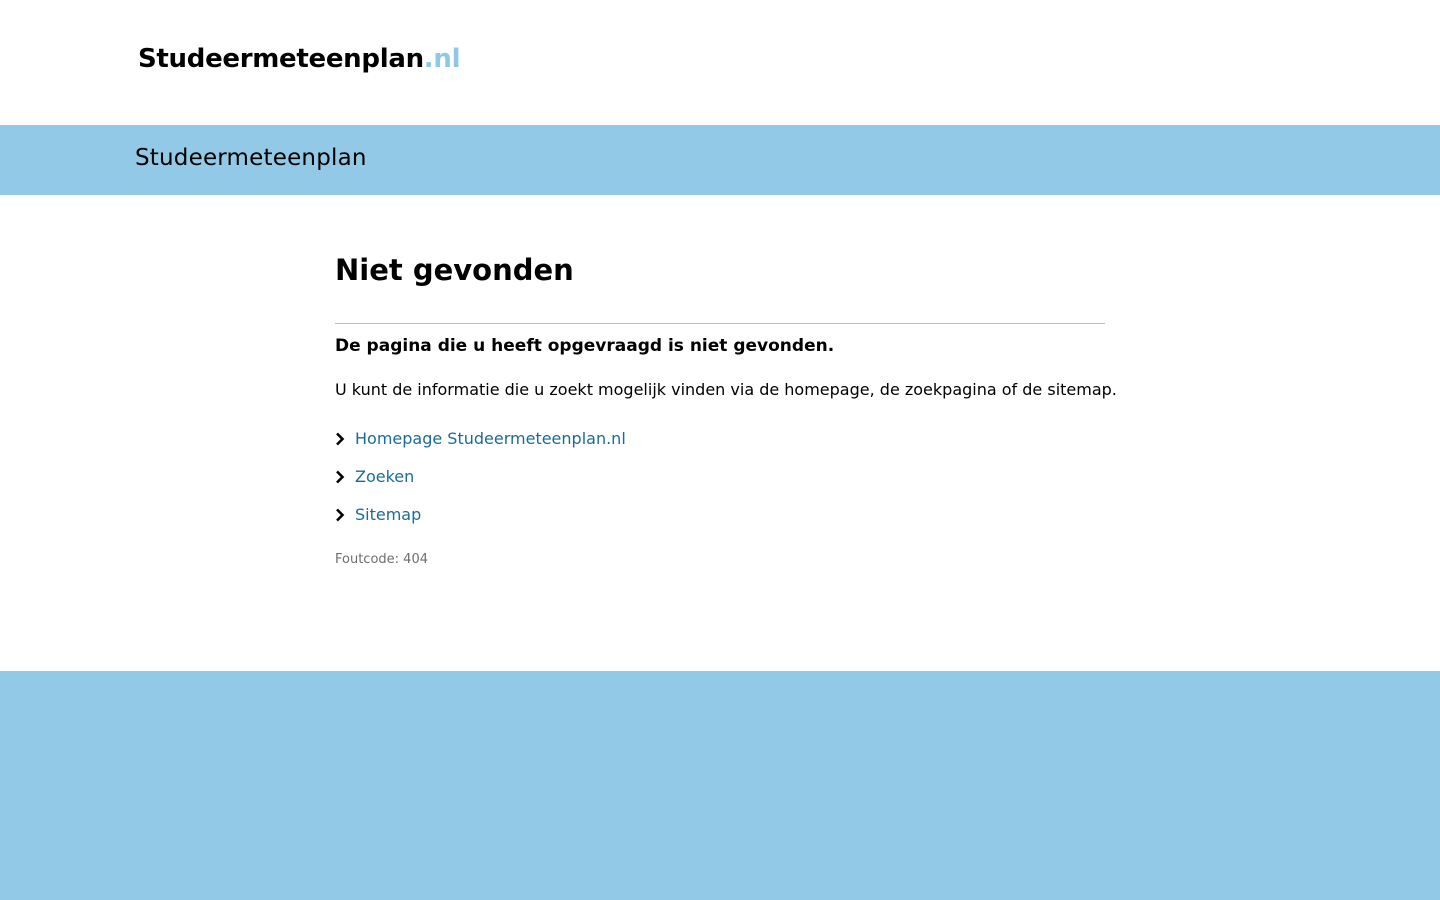 The height and width of the screenshot is (900, 1440). What do you see at coordinates (388, 515) in the screenshot?
I see `link-sitemap: Sitemap` at bounding box center [388, 515].